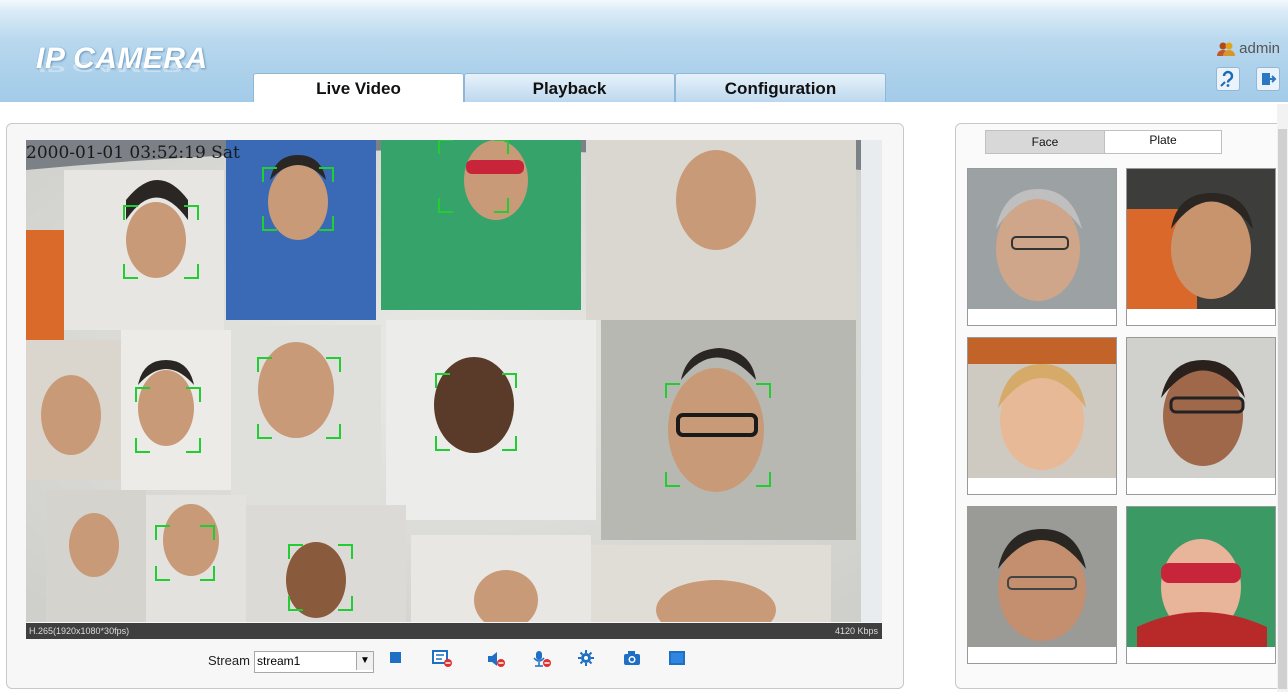  I want to click on stop-button, so click(396, 659).